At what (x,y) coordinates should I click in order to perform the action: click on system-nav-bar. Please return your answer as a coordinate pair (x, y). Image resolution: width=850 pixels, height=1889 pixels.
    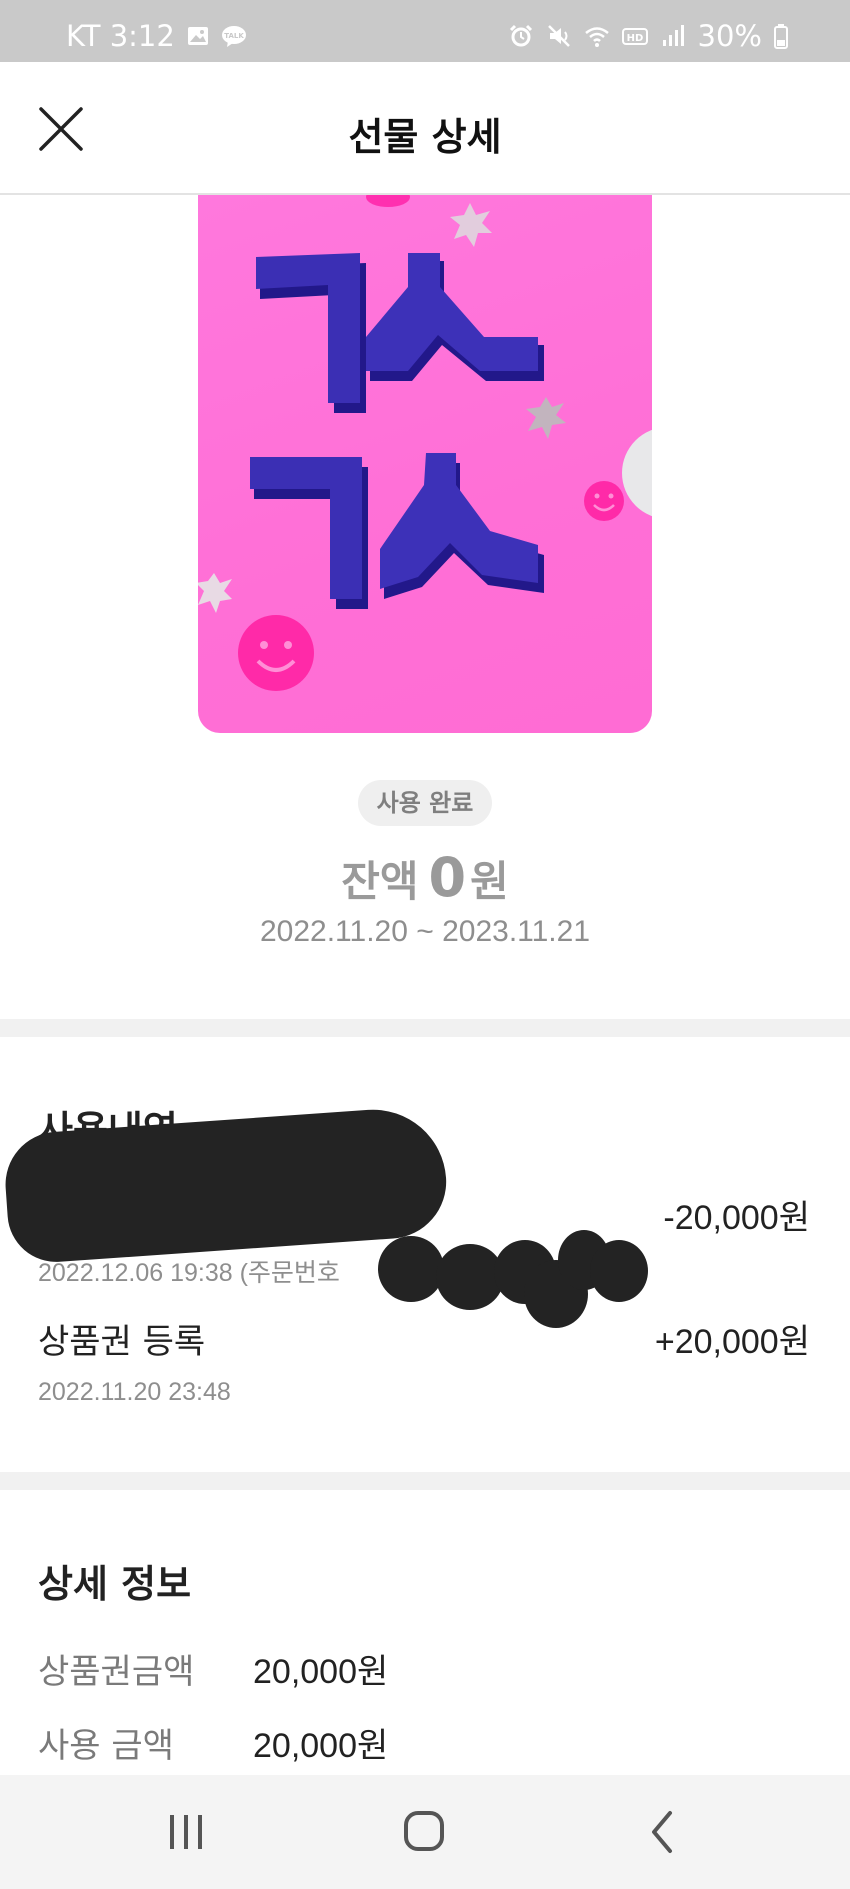
    Looking at the image, I should click on (425, 1832).